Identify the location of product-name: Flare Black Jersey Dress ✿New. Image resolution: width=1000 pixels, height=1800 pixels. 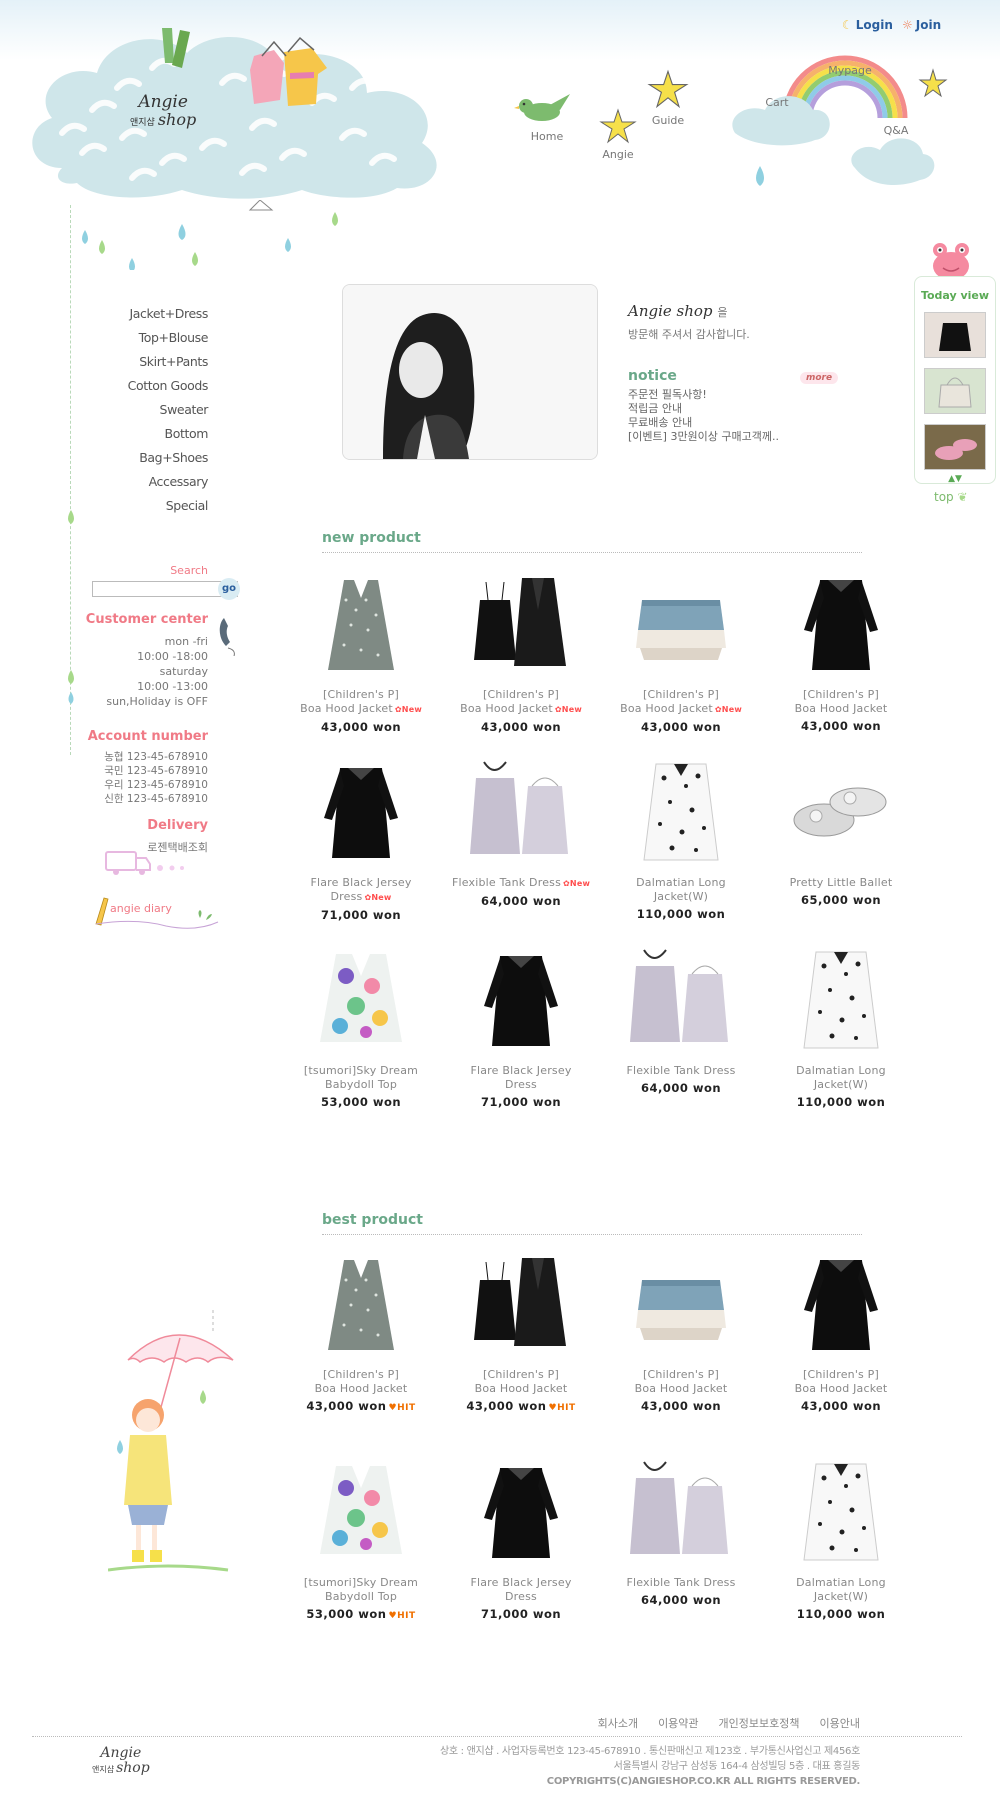
(361, 890).